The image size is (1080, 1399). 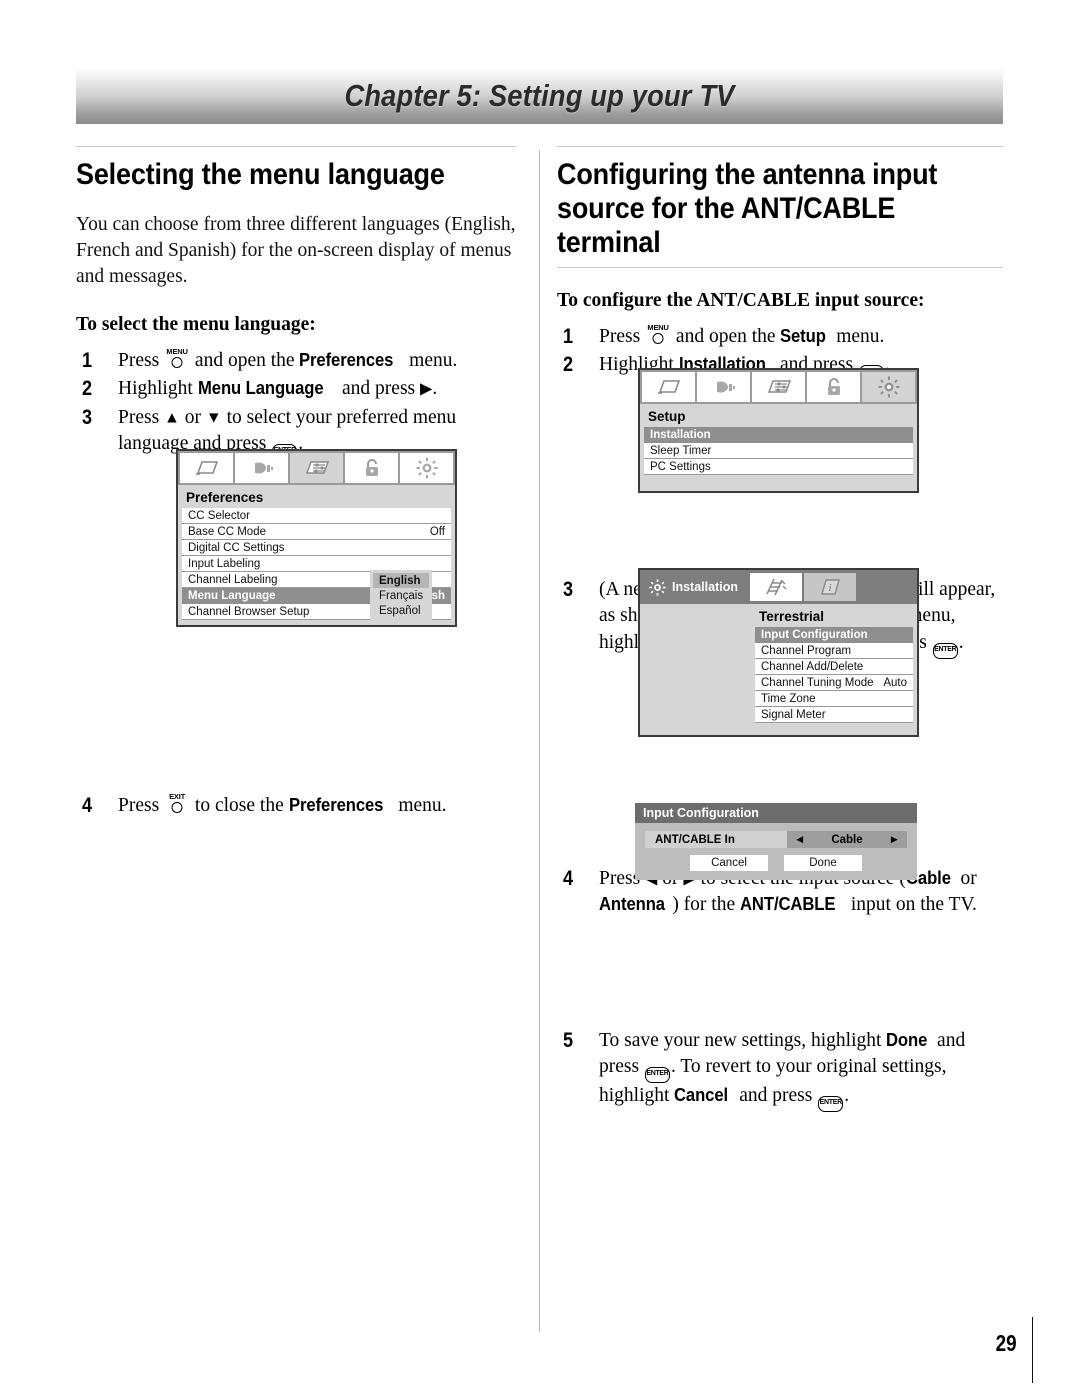 I want to click on done-button: Done, so click(x=823, y=863).